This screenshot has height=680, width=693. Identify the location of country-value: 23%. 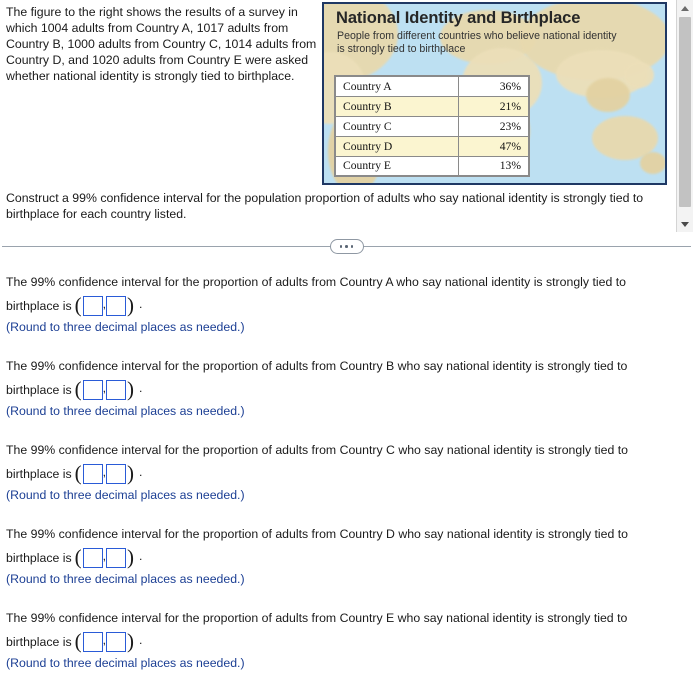
(494, 126).